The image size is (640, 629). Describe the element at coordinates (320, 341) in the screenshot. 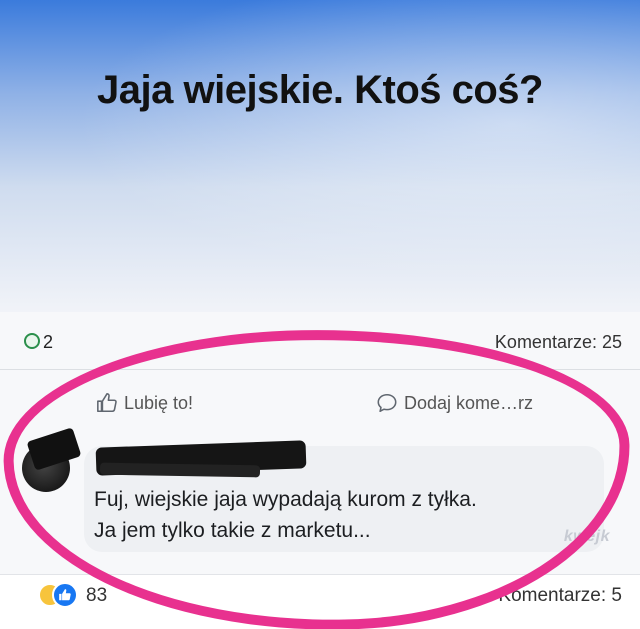

I see `stats-row: 2 Komentarze: 25` at that location.